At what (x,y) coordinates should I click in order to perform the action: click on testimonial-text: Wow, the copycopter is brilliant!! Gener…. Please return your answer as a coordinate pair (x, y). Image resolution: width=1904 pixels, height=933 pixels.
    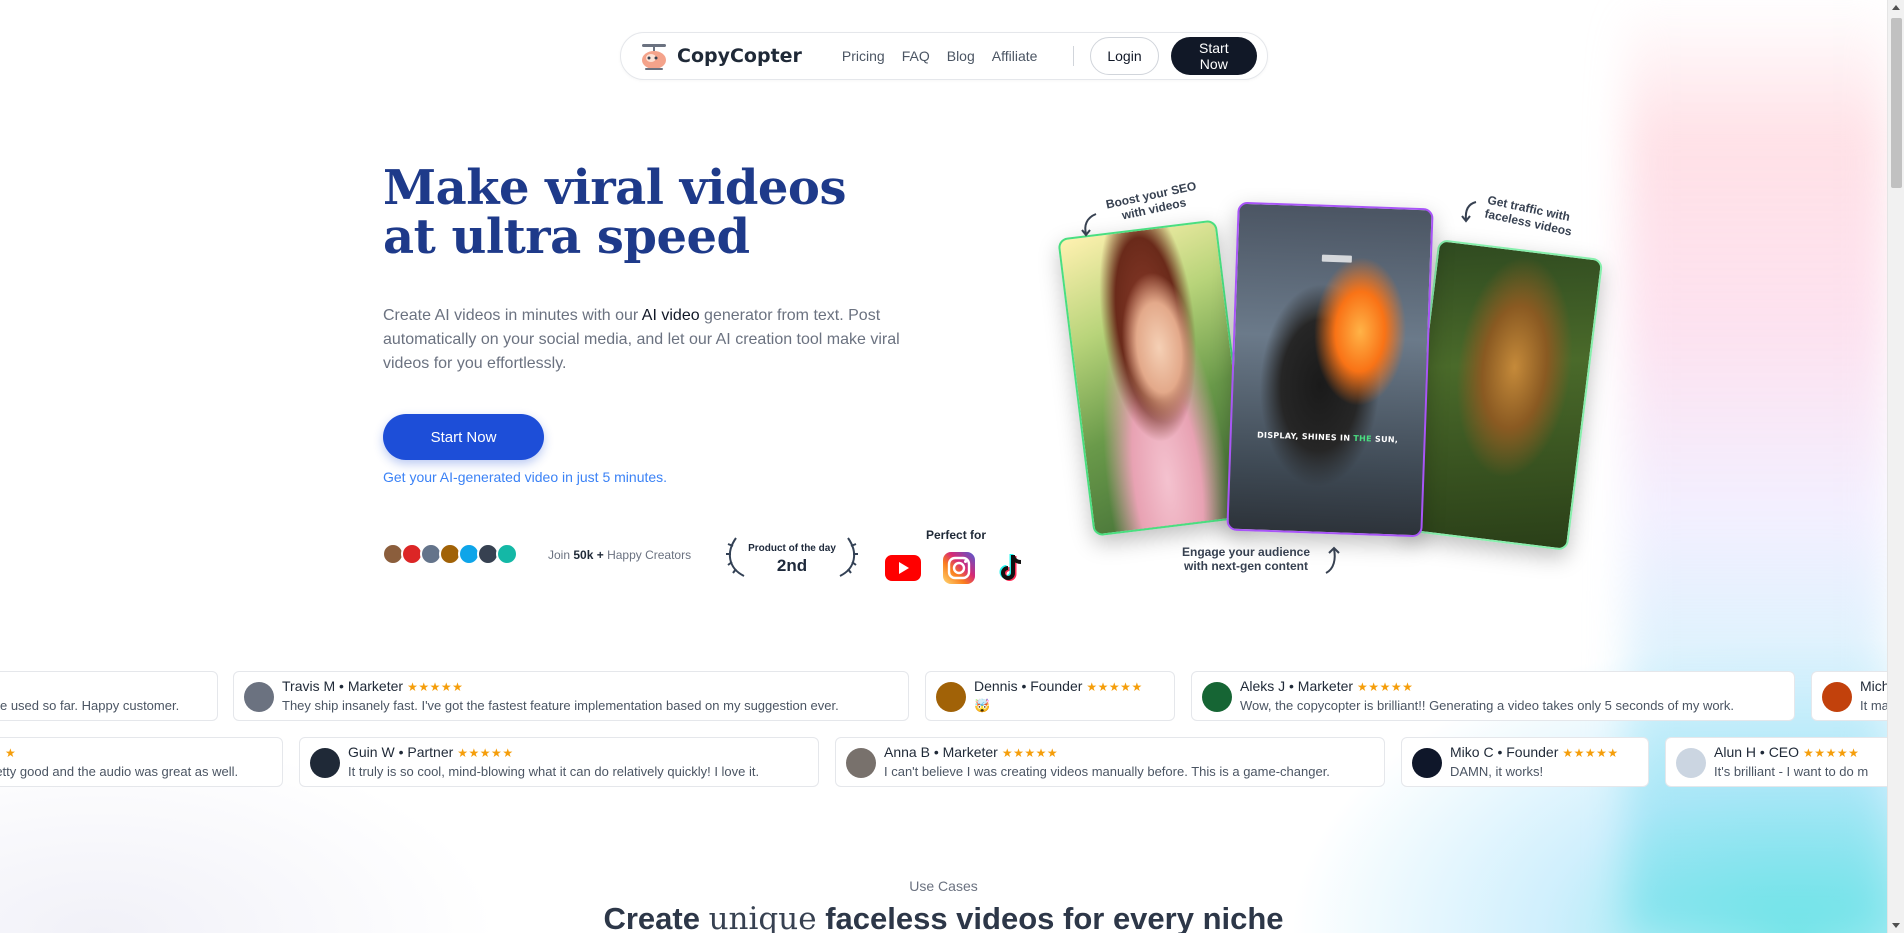
    Looking at the image, I should click on (1487, 705).